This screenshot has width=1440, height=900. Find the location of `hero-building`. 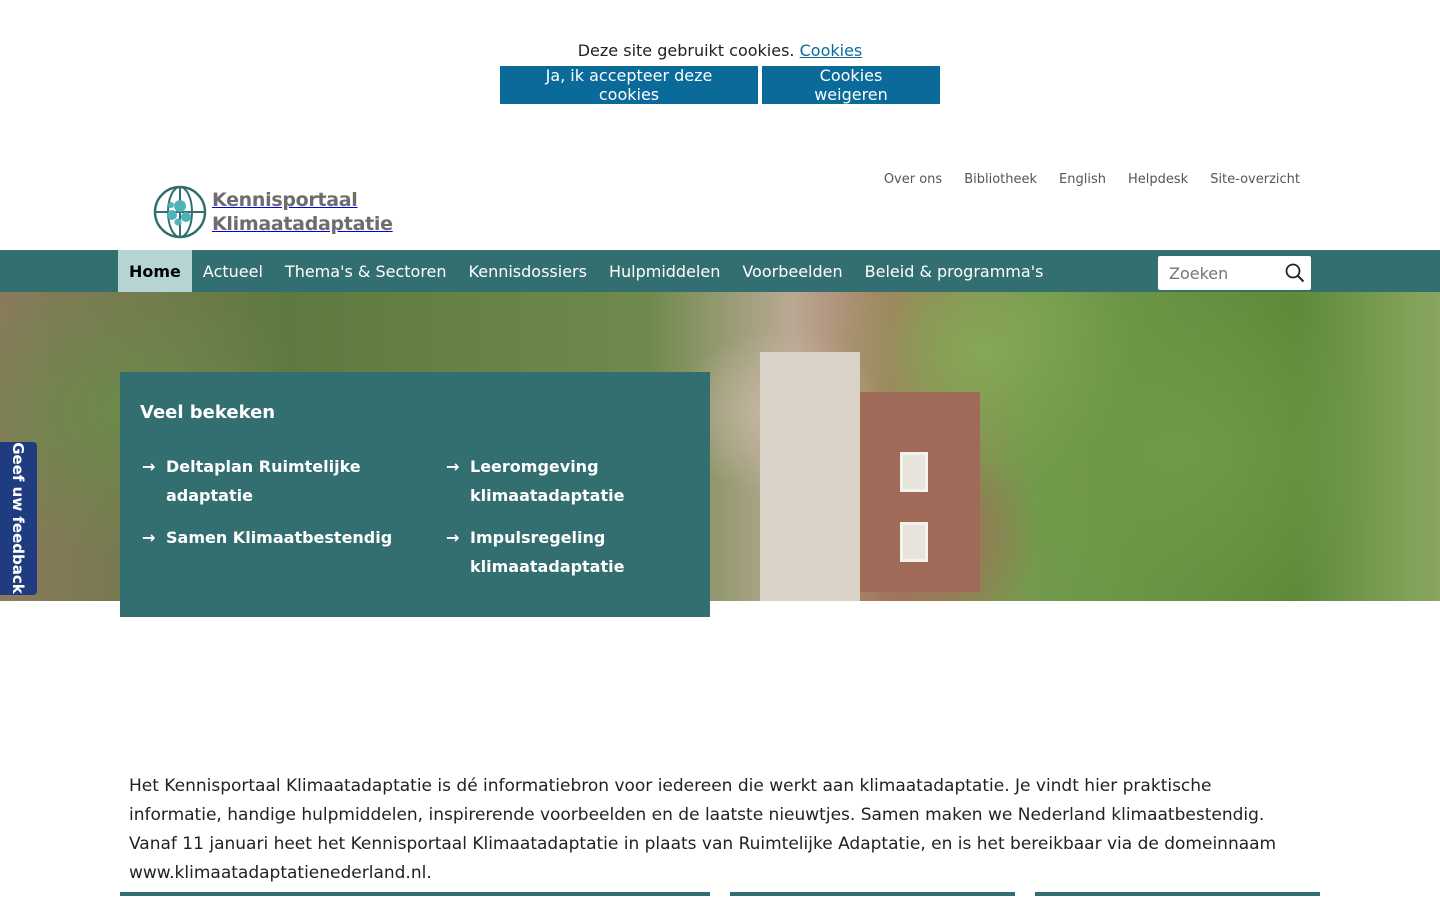

hero-building is located at coordinates (810, 476).